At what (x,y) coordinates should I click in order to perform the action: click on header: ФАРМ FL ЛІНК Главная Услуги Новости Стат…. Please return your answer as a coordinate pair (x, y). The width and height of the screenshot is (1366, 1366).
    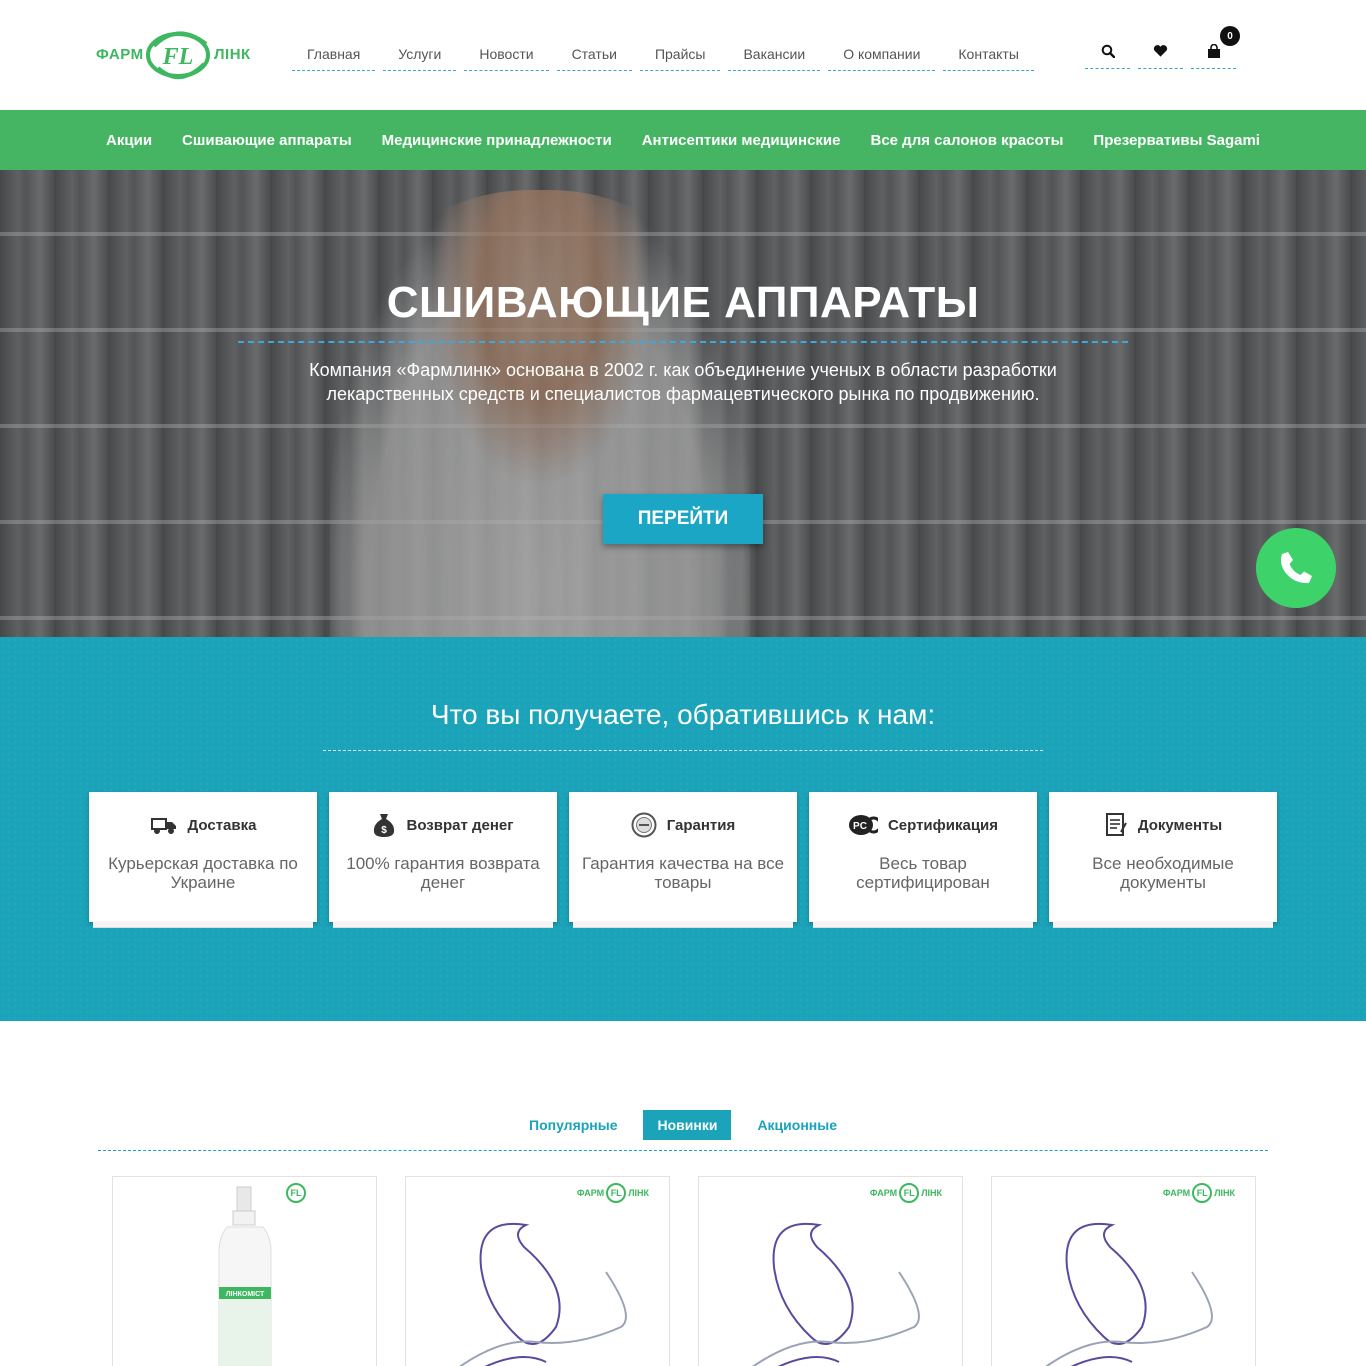
    Looking at the image, I should click on (683, 55).